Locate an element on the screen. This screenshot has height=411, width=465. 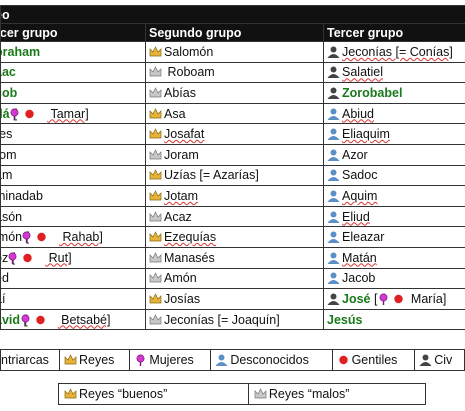
legend-good-kings: Reyes “buenos” is located at coordinates (153, 394).